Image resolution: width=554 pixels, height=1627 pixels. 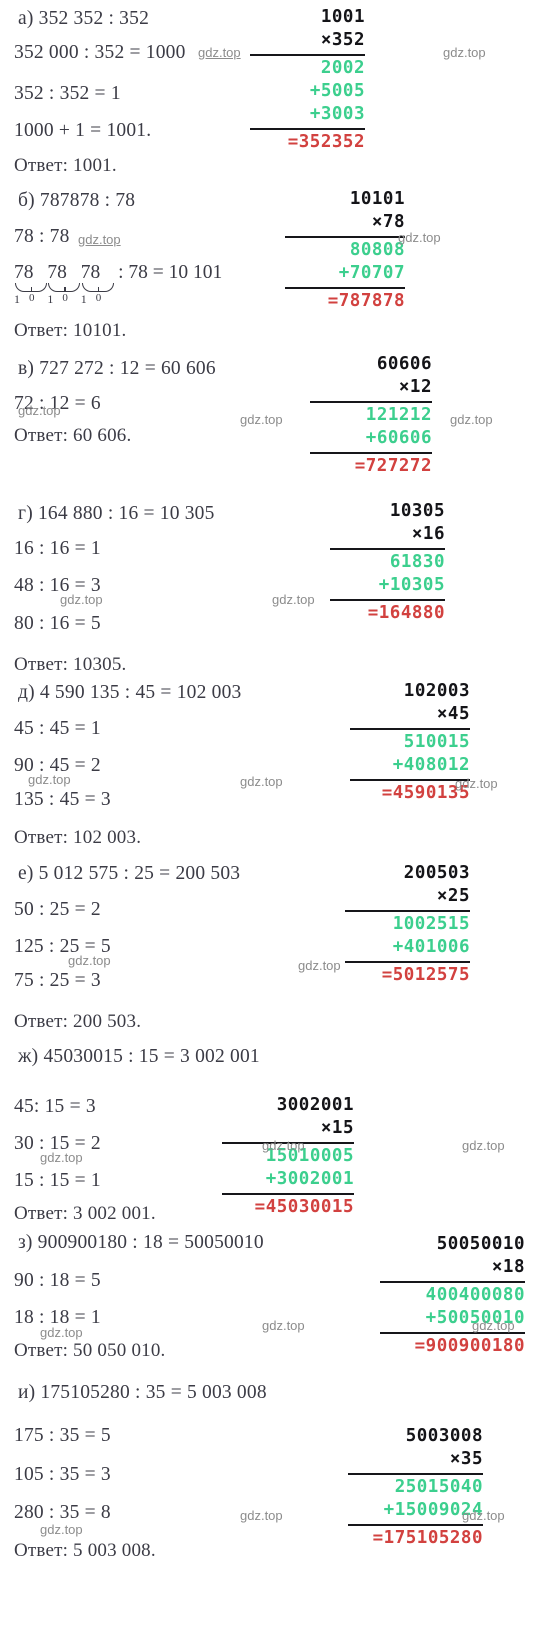 I want to click on problem-i-answer: Ответ: 5 003 008., so click(x=85, y=1550).